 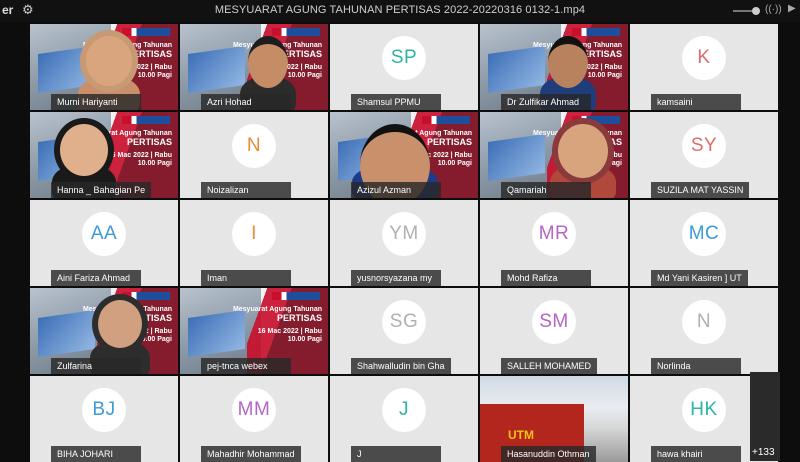 I want to click on participant-tile: N Noizalizan, so click(x=254, y=155).